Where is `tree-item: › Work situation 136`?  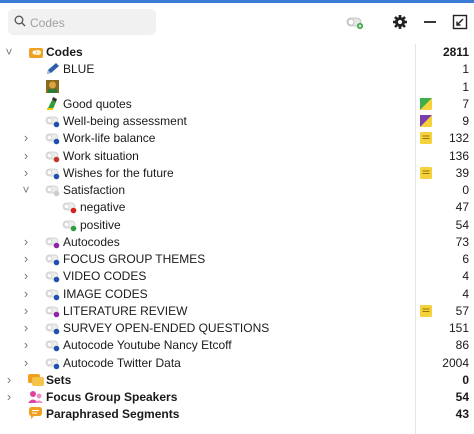 tree-item: › Work situation 136 is located at coordinates (234, 156).